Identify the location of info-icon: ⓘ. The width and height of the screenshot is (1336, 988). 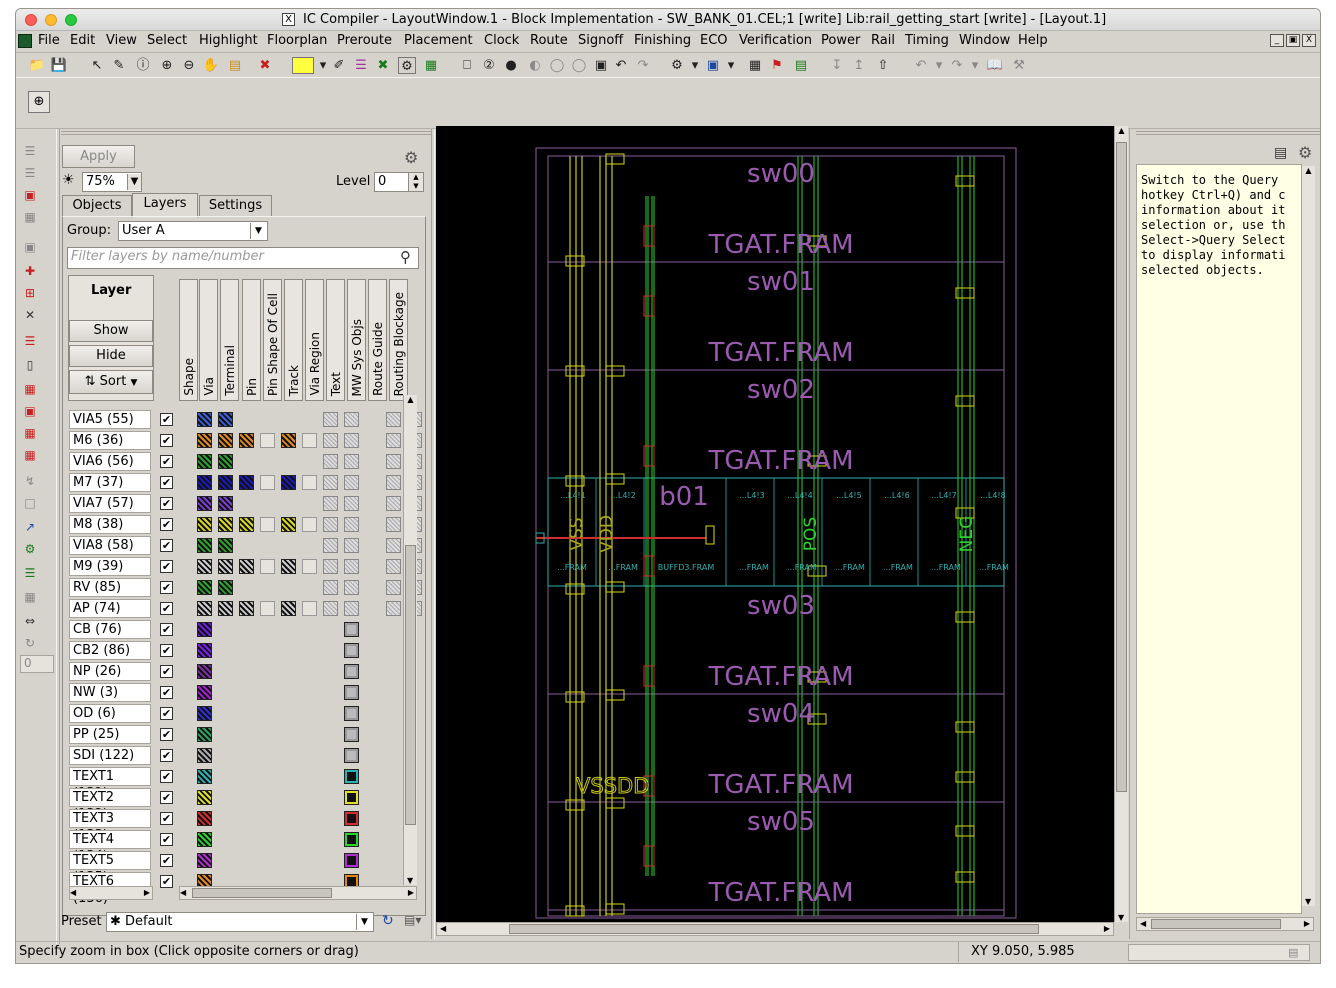
(143, 65).